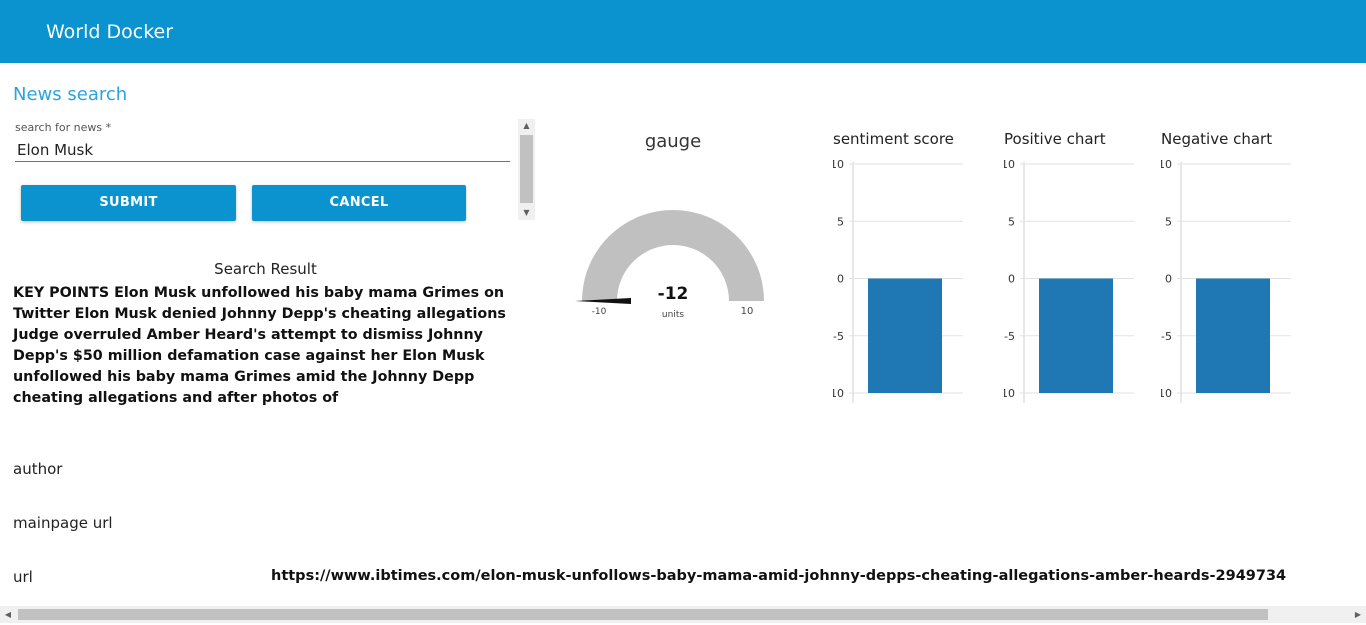 This screenshot has width=1366, height=625. I want to click on gauge-min-label: -10, so click(599, 312).